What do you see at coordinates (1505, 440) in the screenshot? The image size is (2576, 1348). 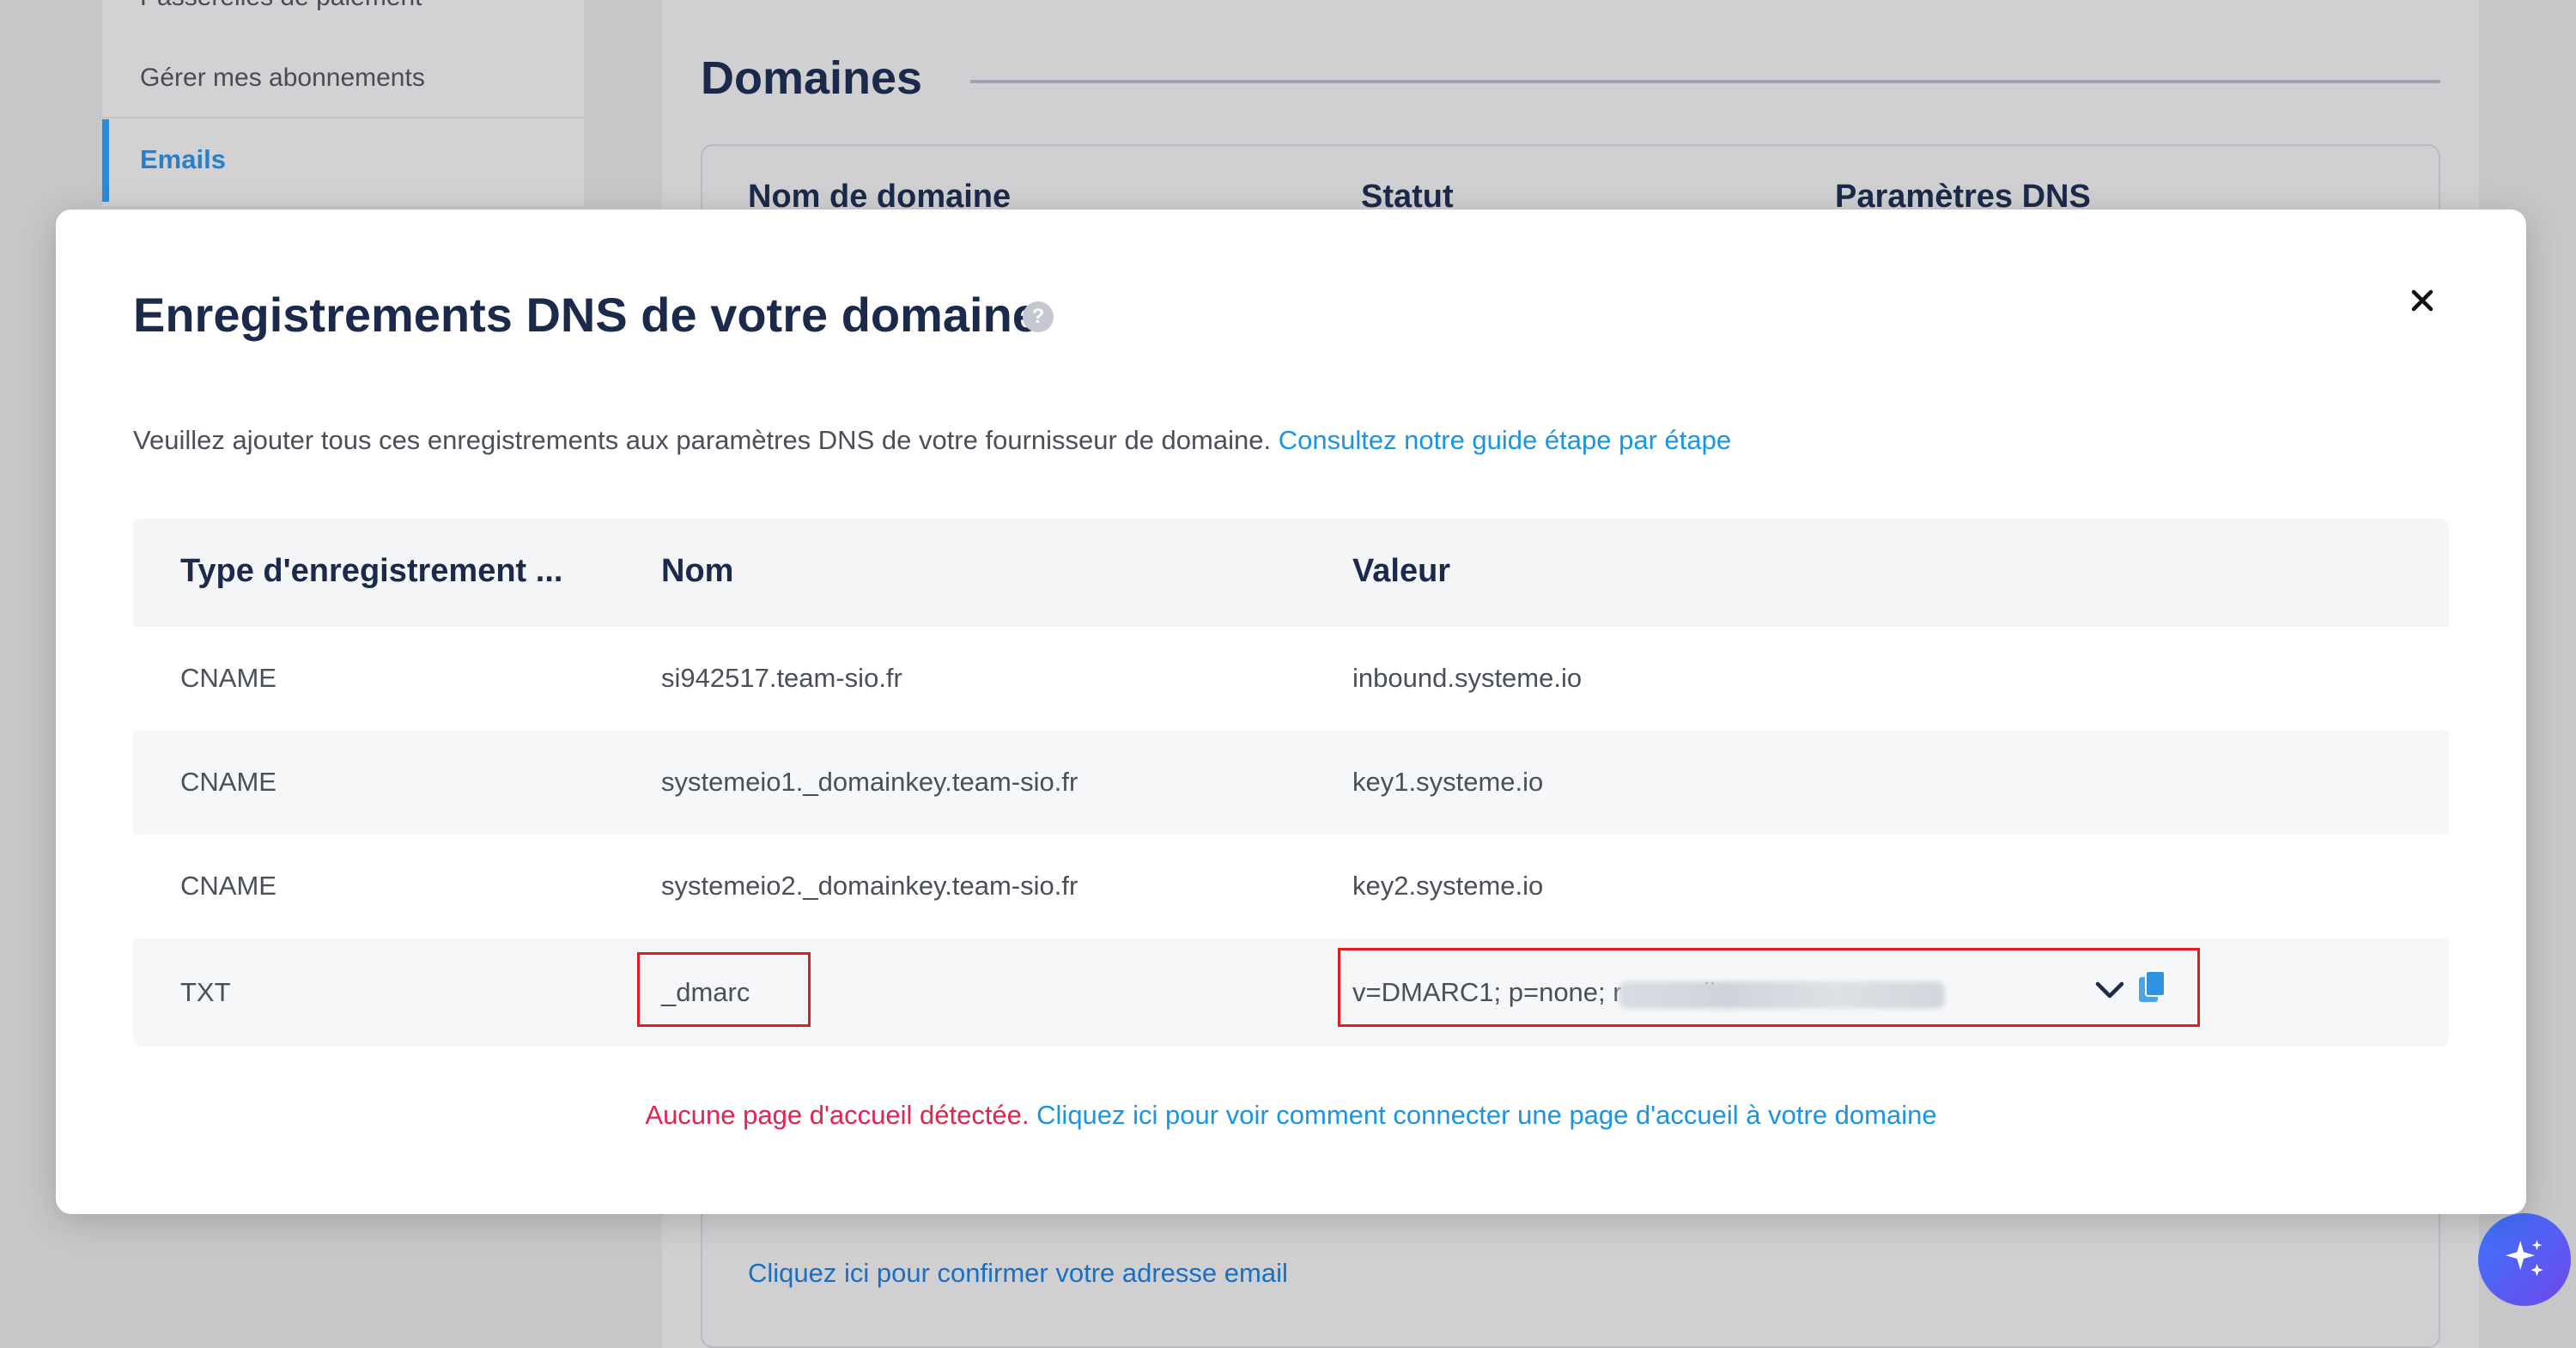 I see `guide-link: Consultez notre guide étape par étape` at bounding box center [1505, 440].